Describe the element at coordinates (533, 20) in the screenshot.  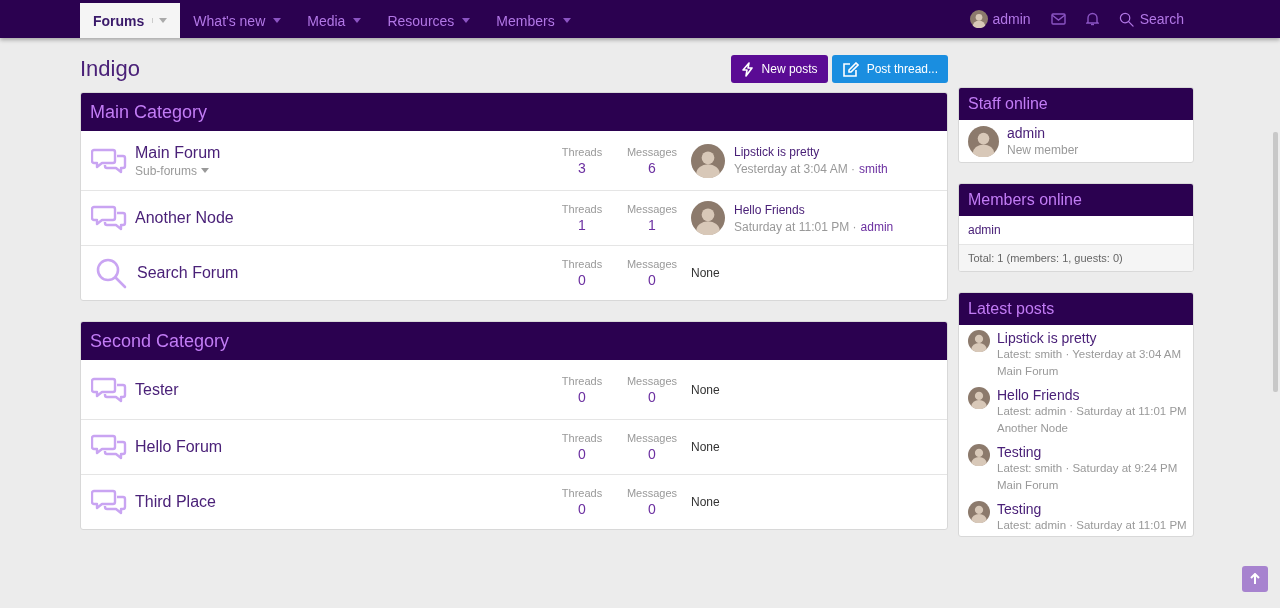
I see `nav-tab: Members` at that location.